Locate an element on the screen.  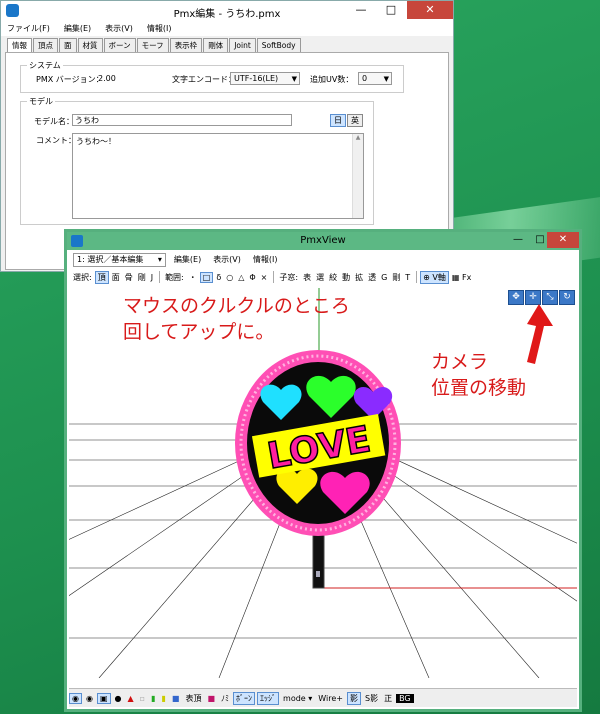
status-nomi-label: ﾉﾐ is located at coordinates (225, 698).